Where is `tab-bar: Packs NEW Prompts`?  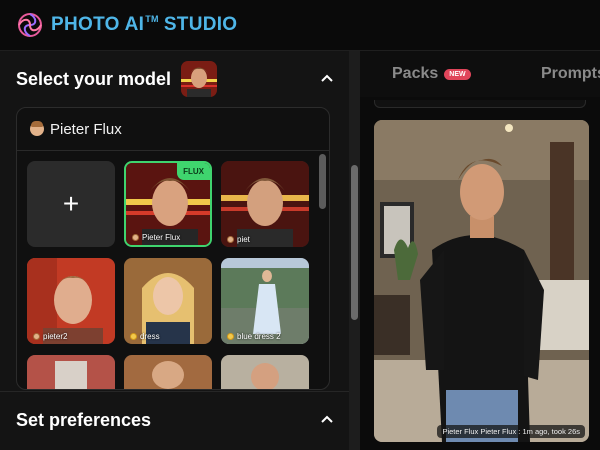 tab-bar: Packs NEW Prompts is located at coordinates (480, 74).